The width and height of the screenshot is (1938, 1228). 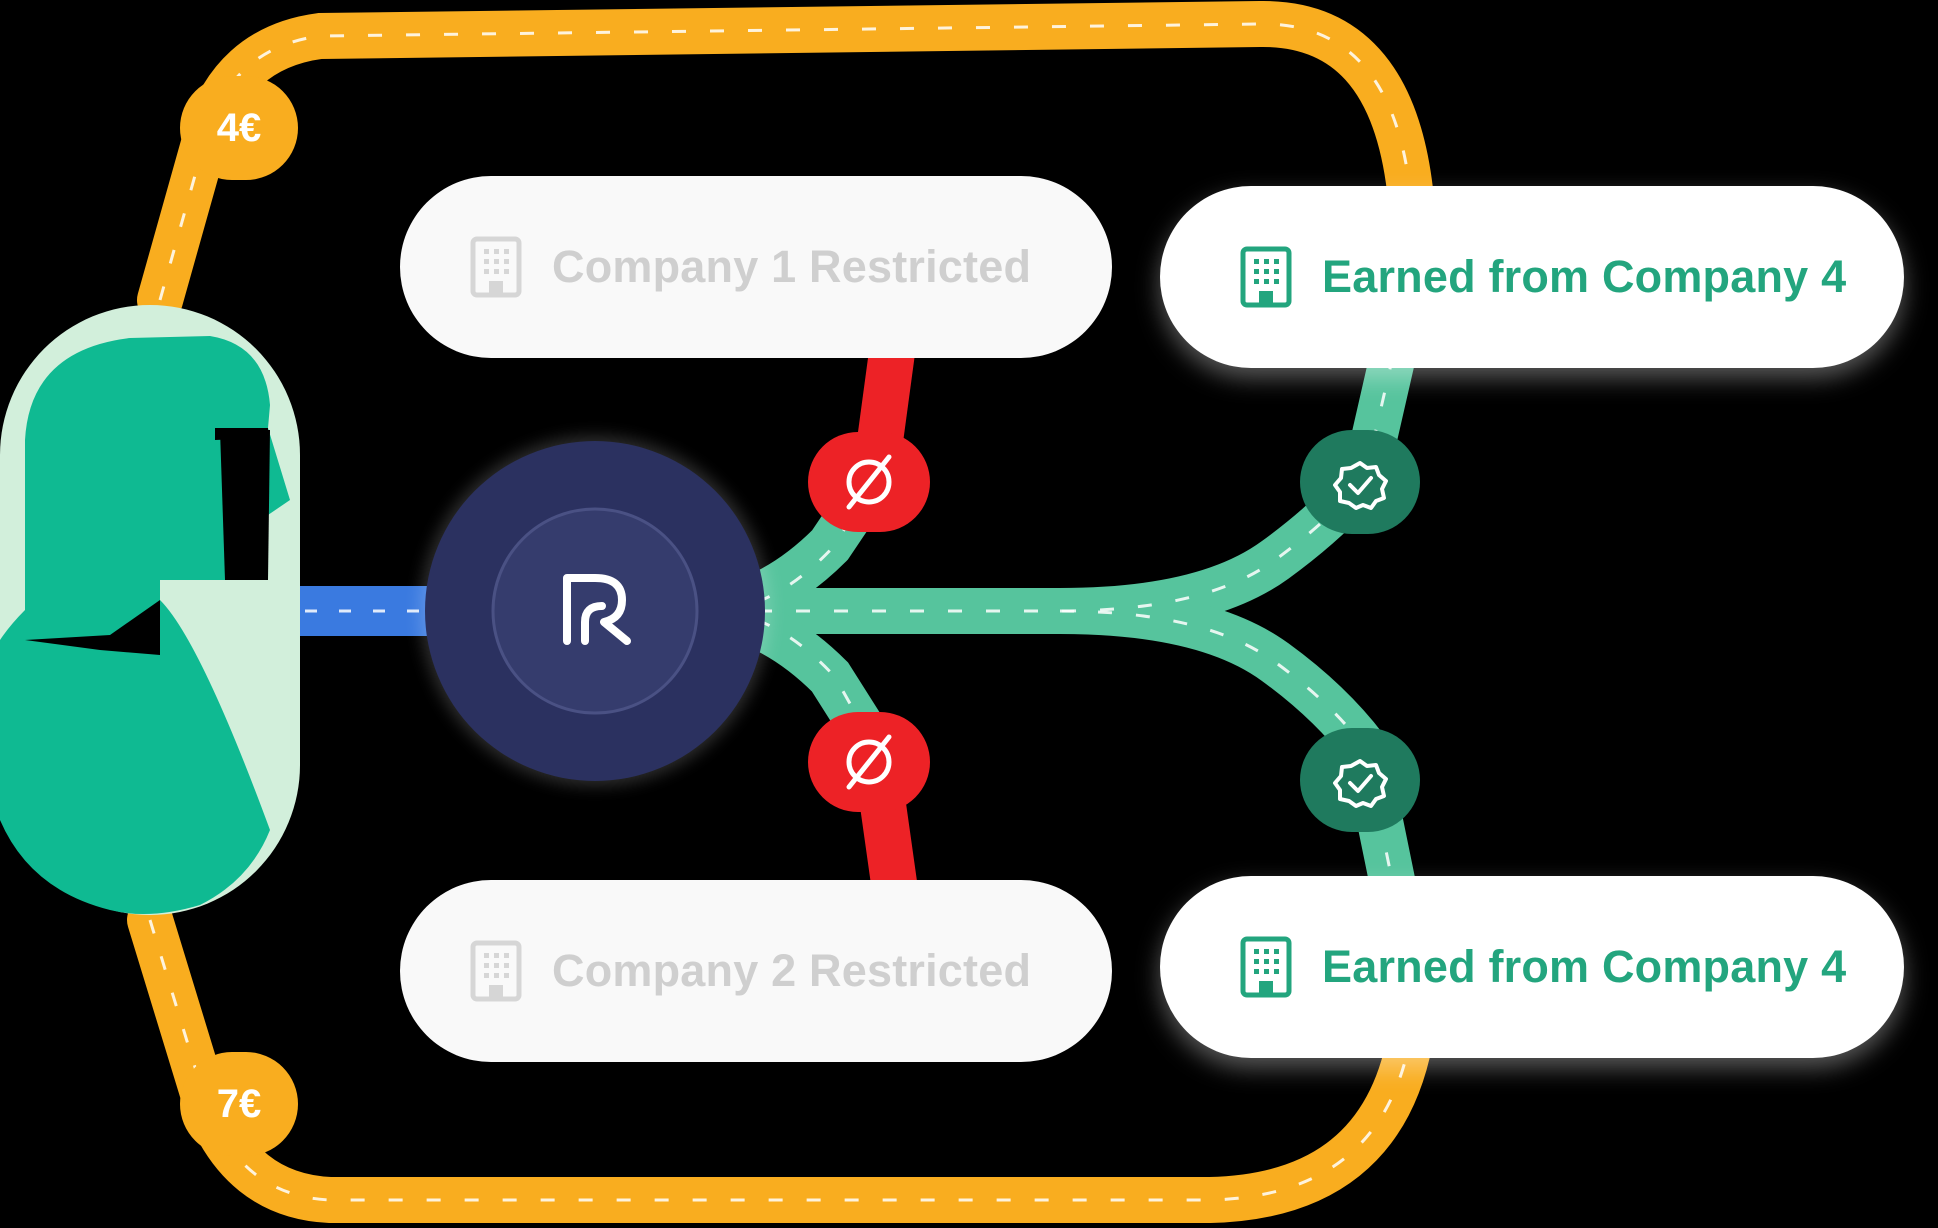 What do you see at coordinates (1360, 780) in the screenshot?
I see `approved-badge-bottom` at bounding box center [1360, 780].